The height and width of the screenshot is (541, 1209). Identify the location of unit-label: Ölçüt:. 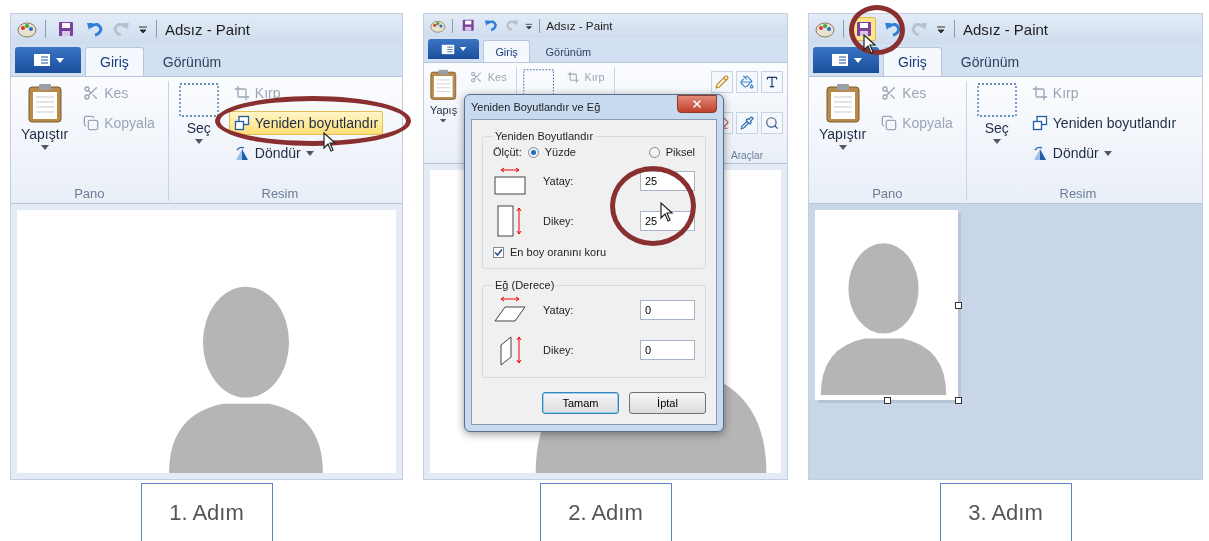
(507, 152).